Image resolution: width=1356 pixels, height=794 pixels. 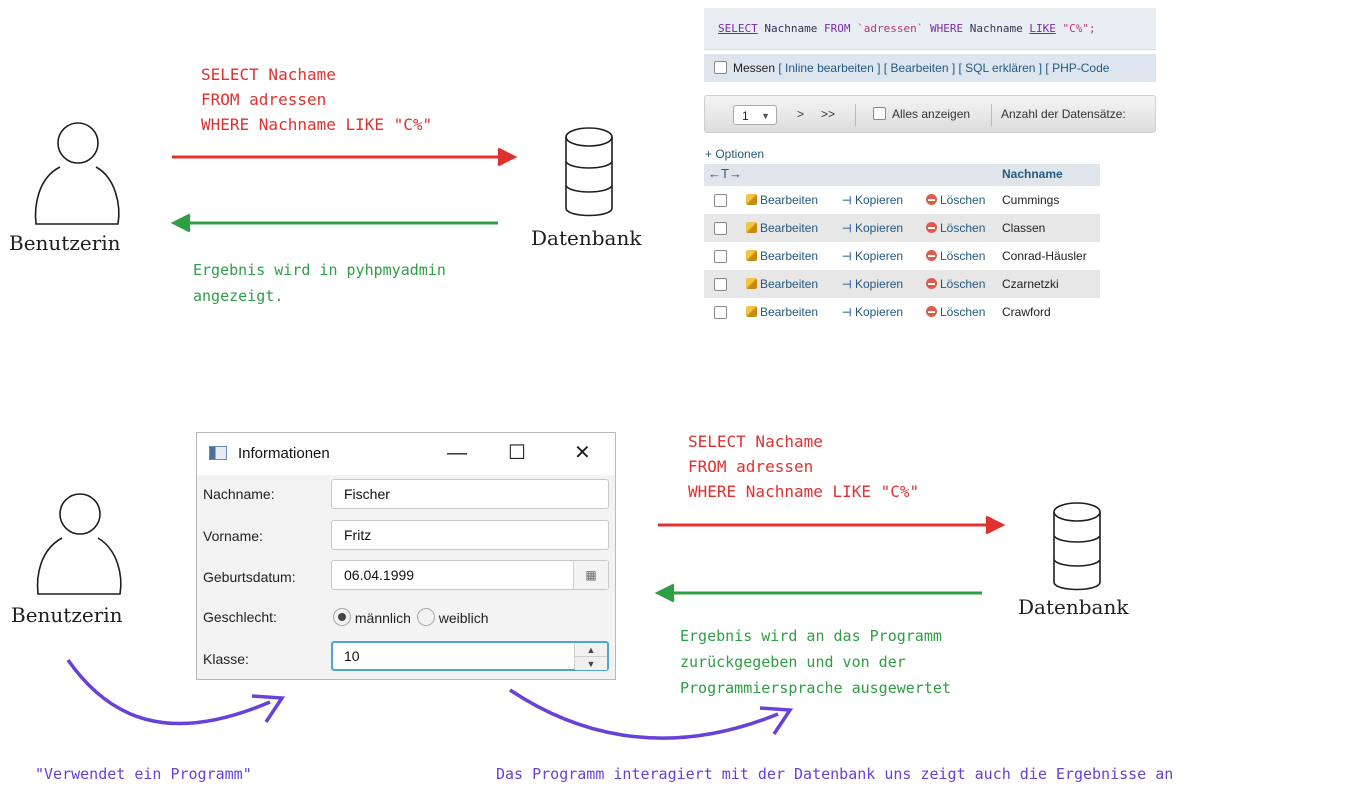 I want to click on result-line: Programmiersprache ausgewertet, so click(x=815, y=688).